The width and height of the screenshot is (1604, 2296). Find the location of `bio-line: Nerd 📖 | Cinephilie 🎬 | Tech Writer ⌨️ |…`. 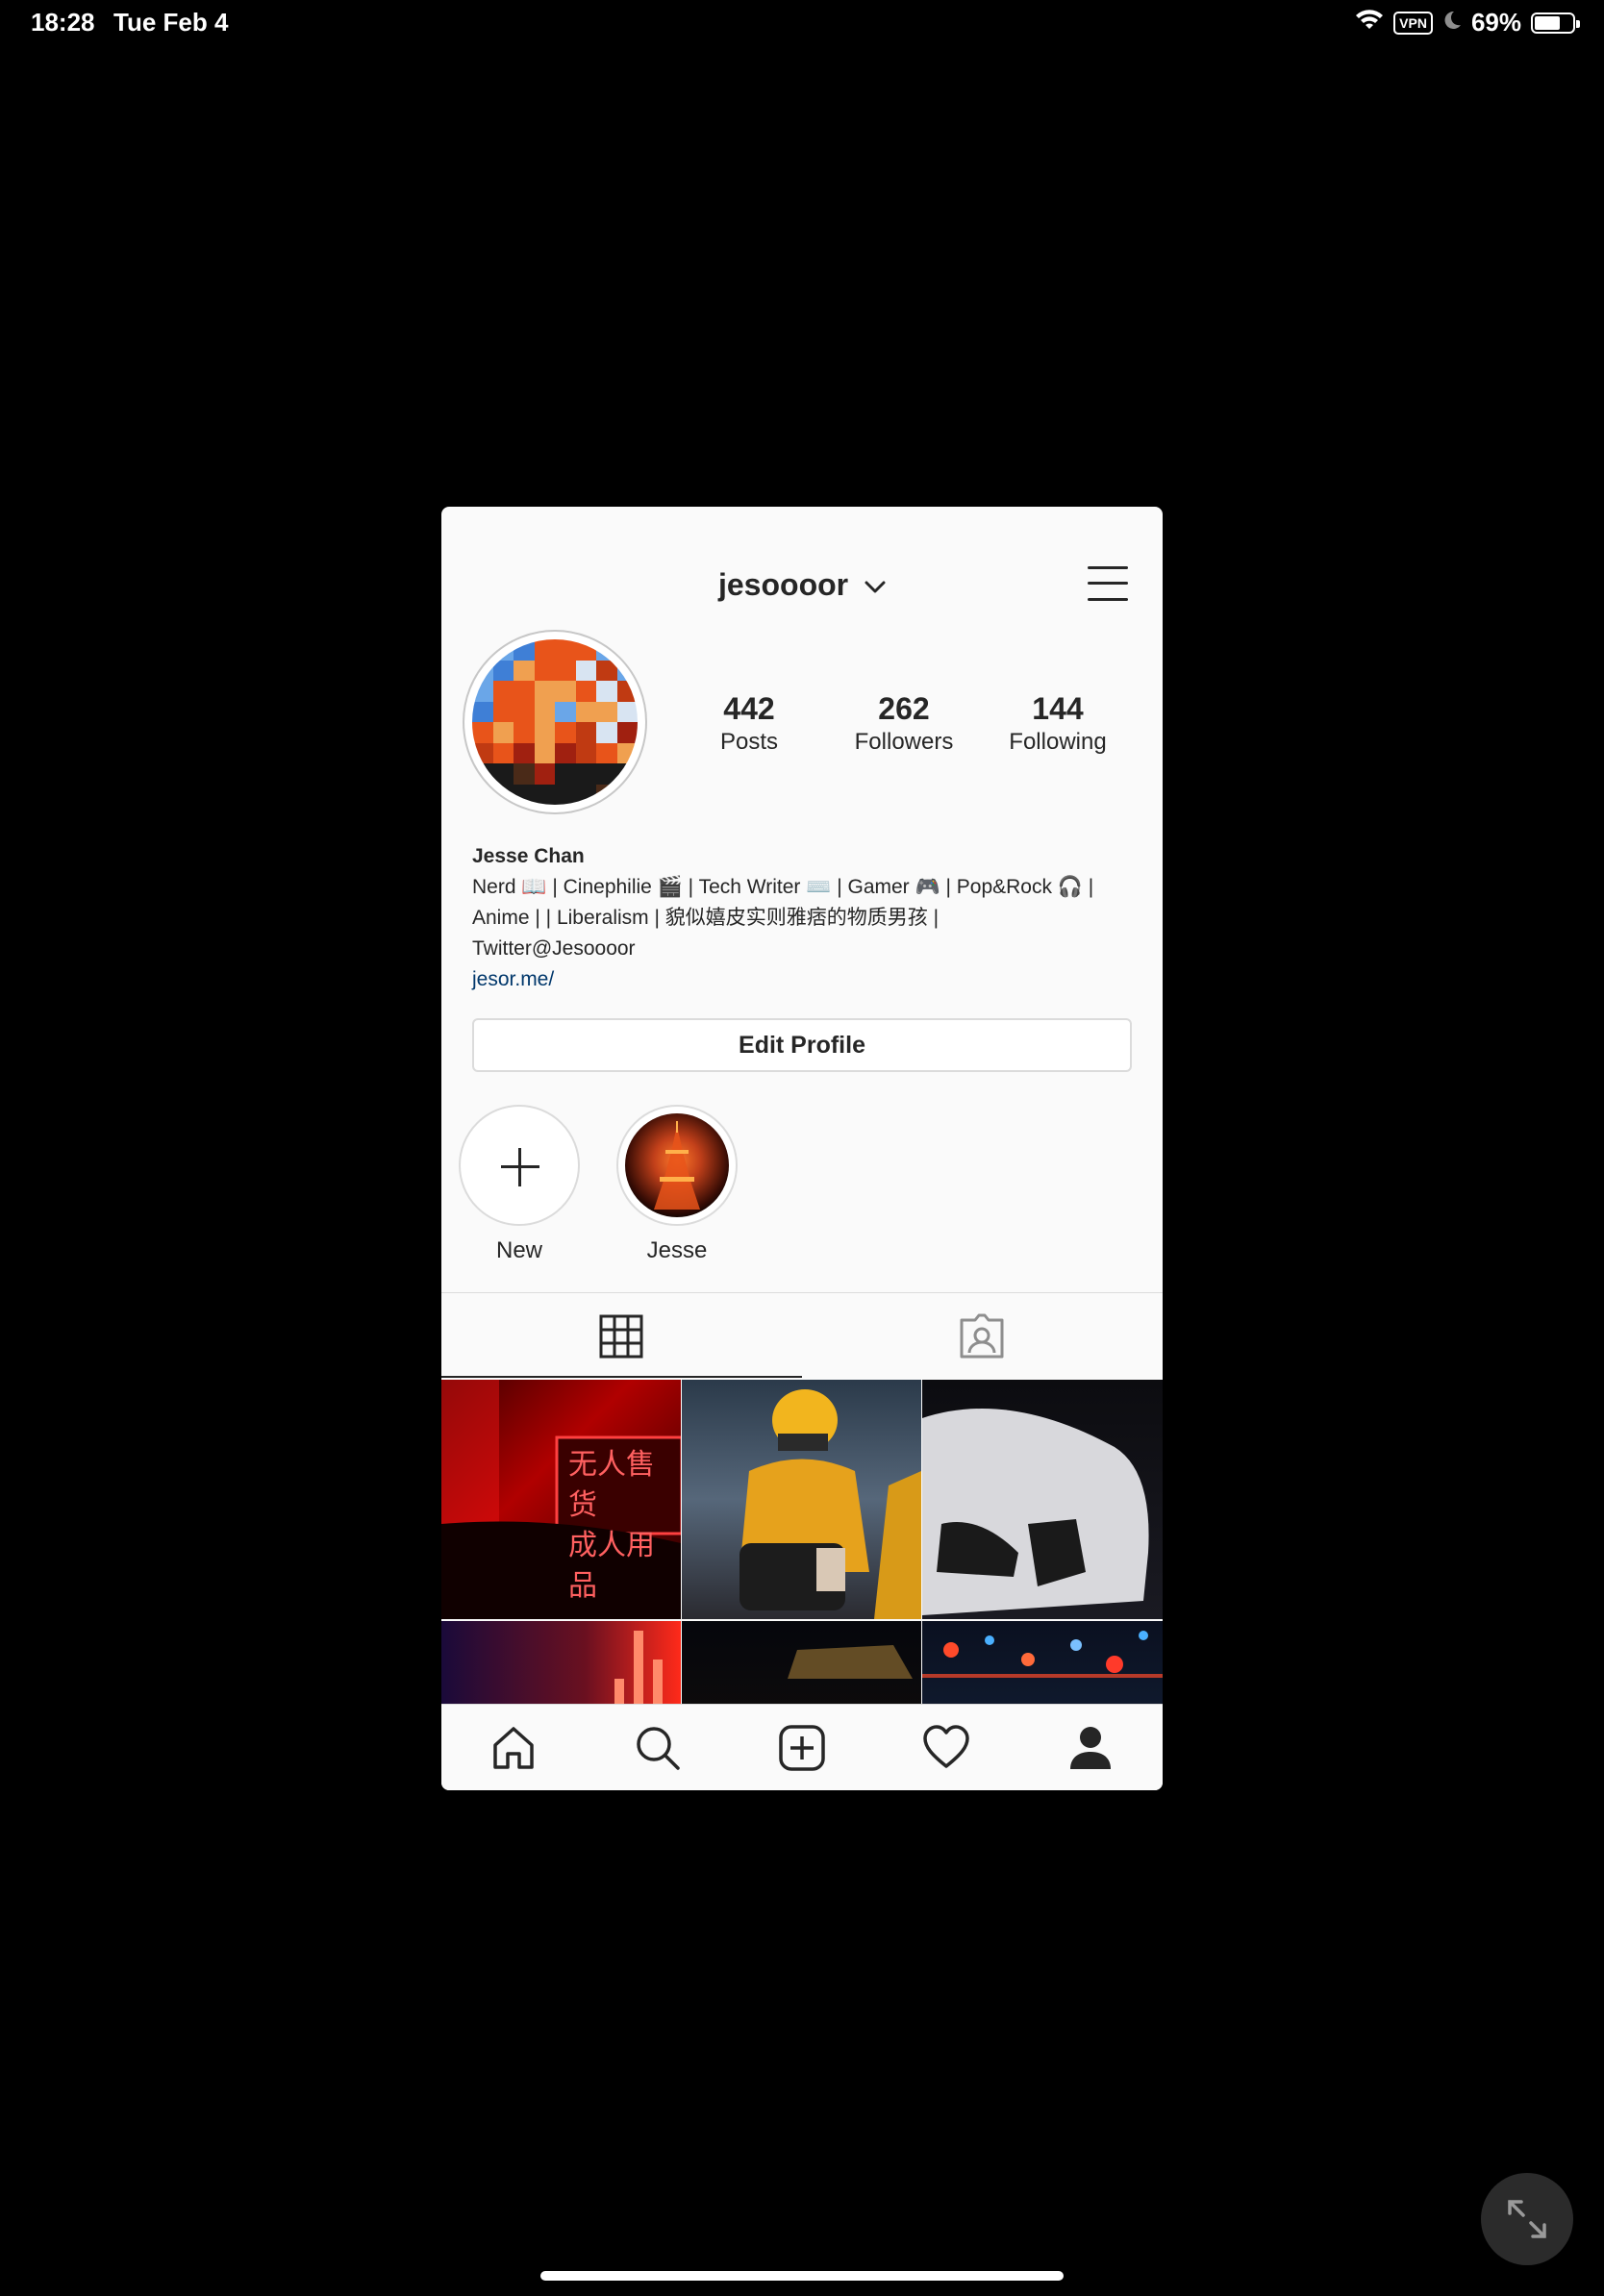

bio-line: Nerd 📖 | Cinephilie 🎬 | Tech Writer ⌨️ |… is located at coordinates (783, 887).